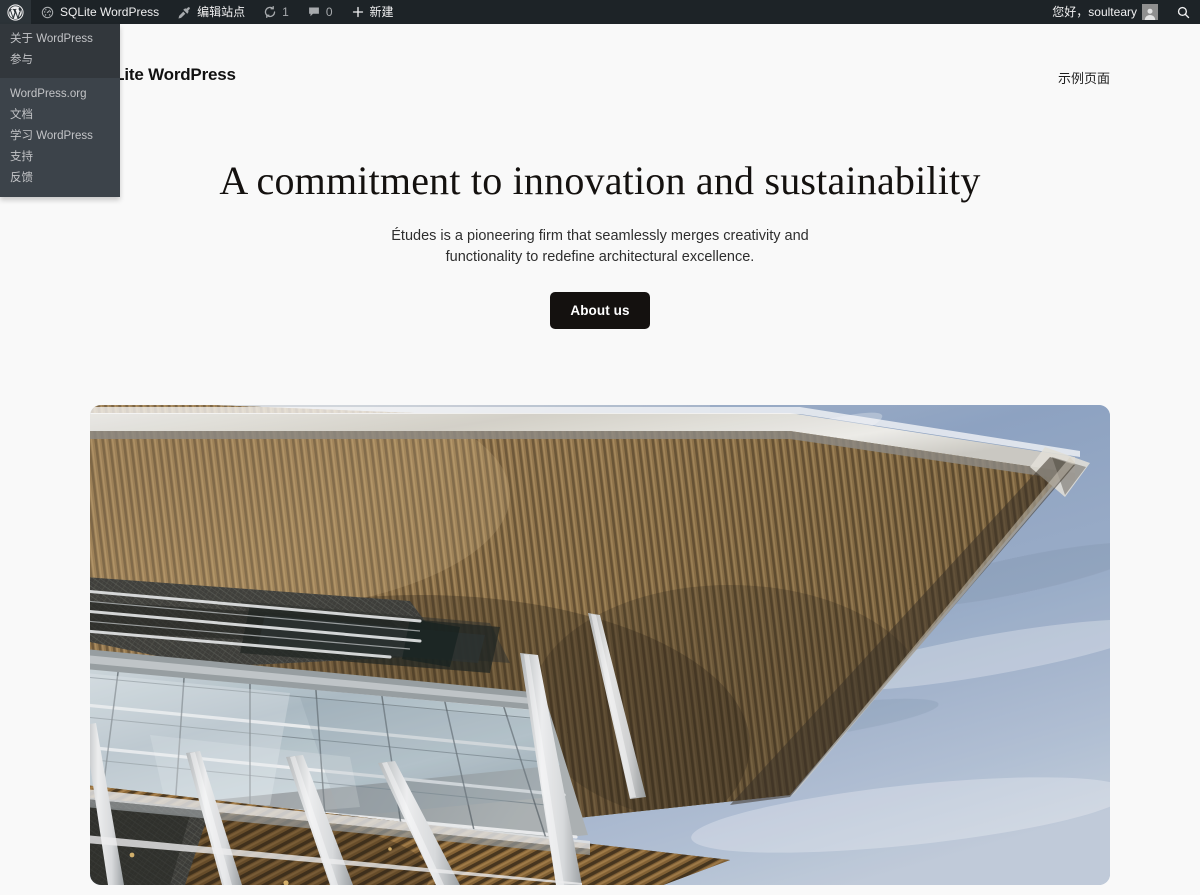 Image resolution: width=1200 pixels, height=895 pixels. Describe the element at coordinates (110, 12) in the screenshot. I see `adminbar-site-name-label: SQLite WordPress` at that location.